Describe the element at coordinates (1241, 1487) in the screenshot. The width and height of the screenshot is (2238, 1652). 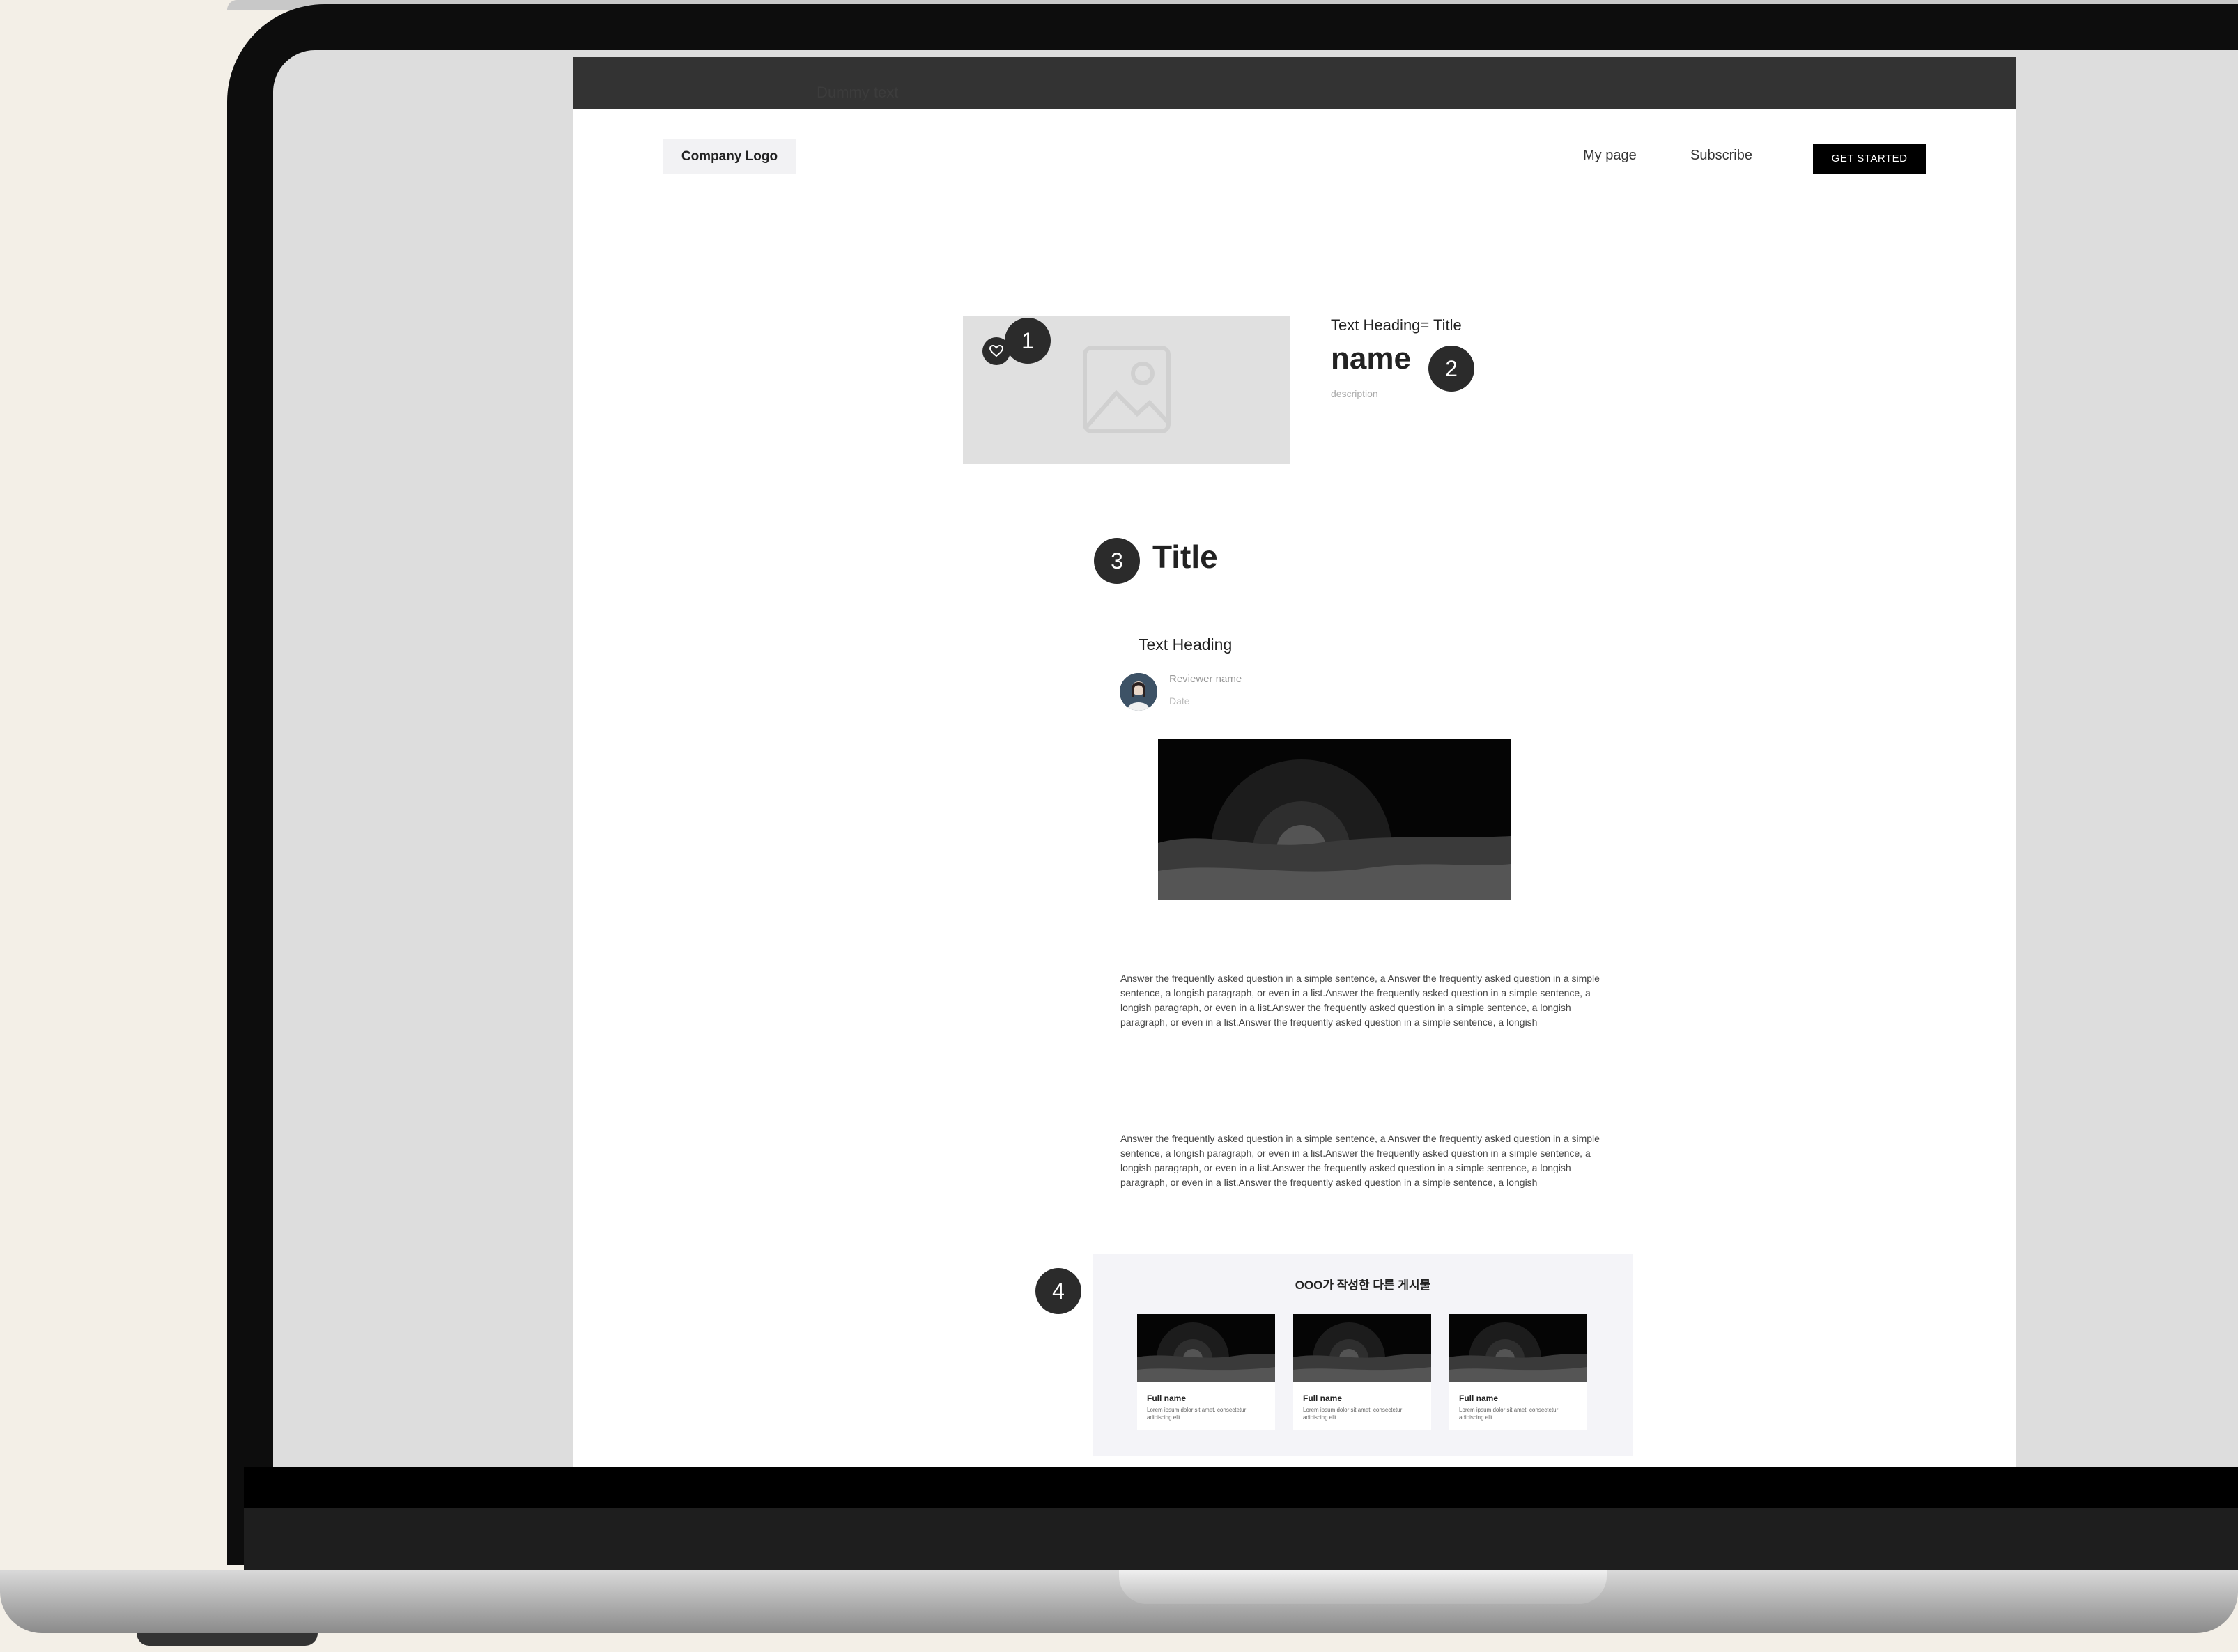
I see `laptop-bottom-bezel` at that location.